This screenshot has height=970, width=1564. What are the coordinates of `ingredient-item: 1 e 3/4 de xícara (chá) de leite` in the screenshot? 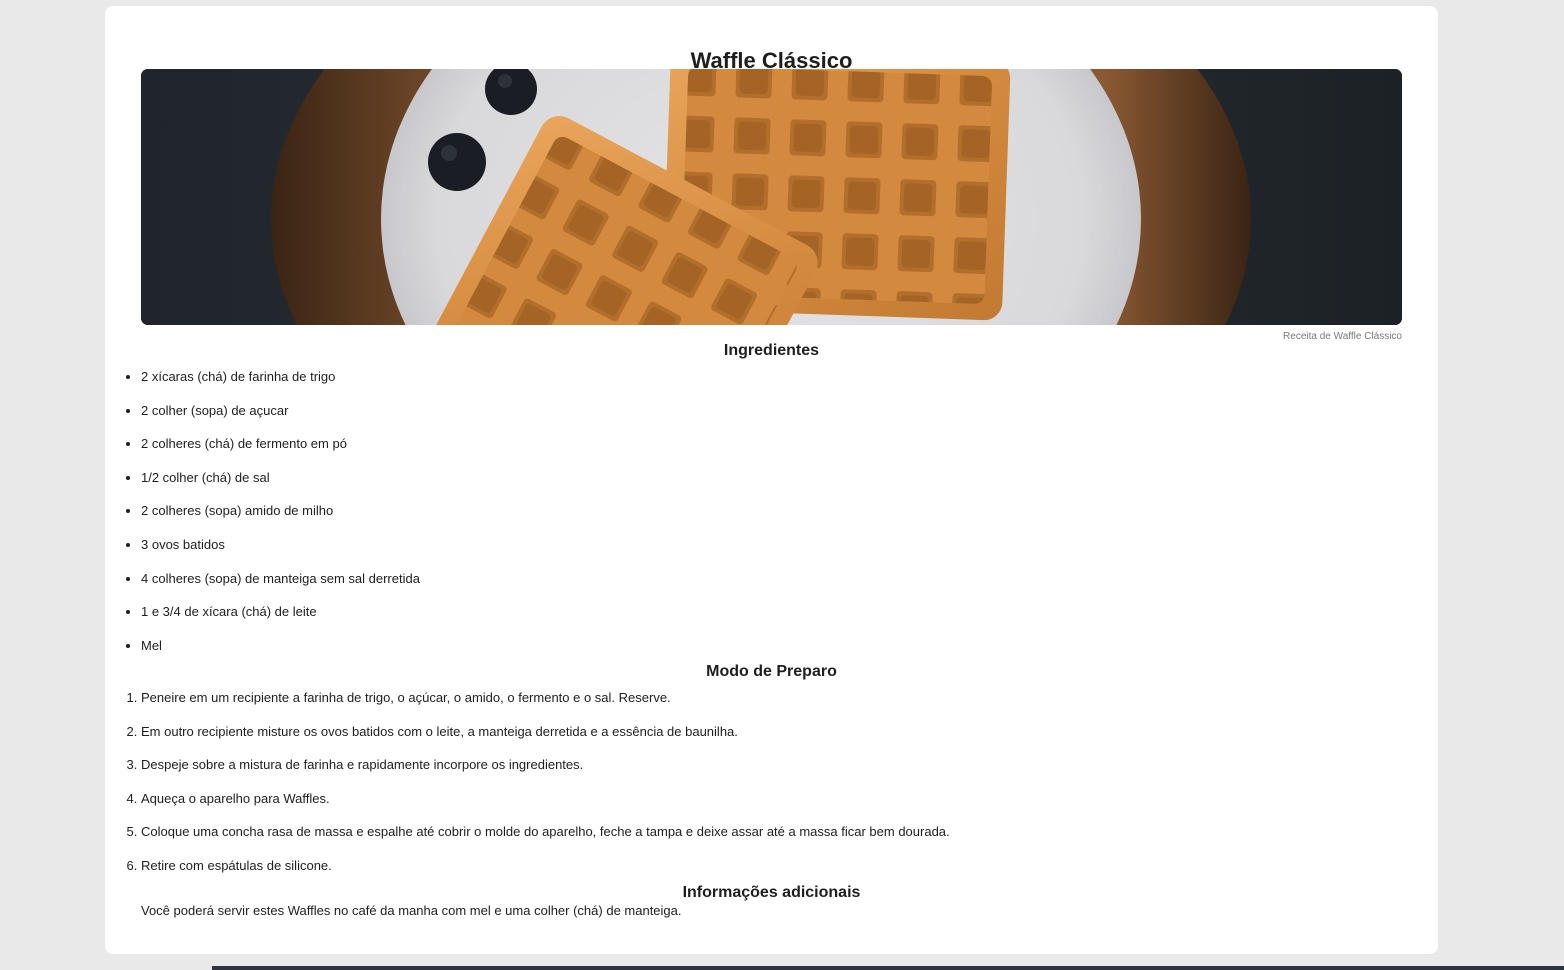 It's located at (280, 620).